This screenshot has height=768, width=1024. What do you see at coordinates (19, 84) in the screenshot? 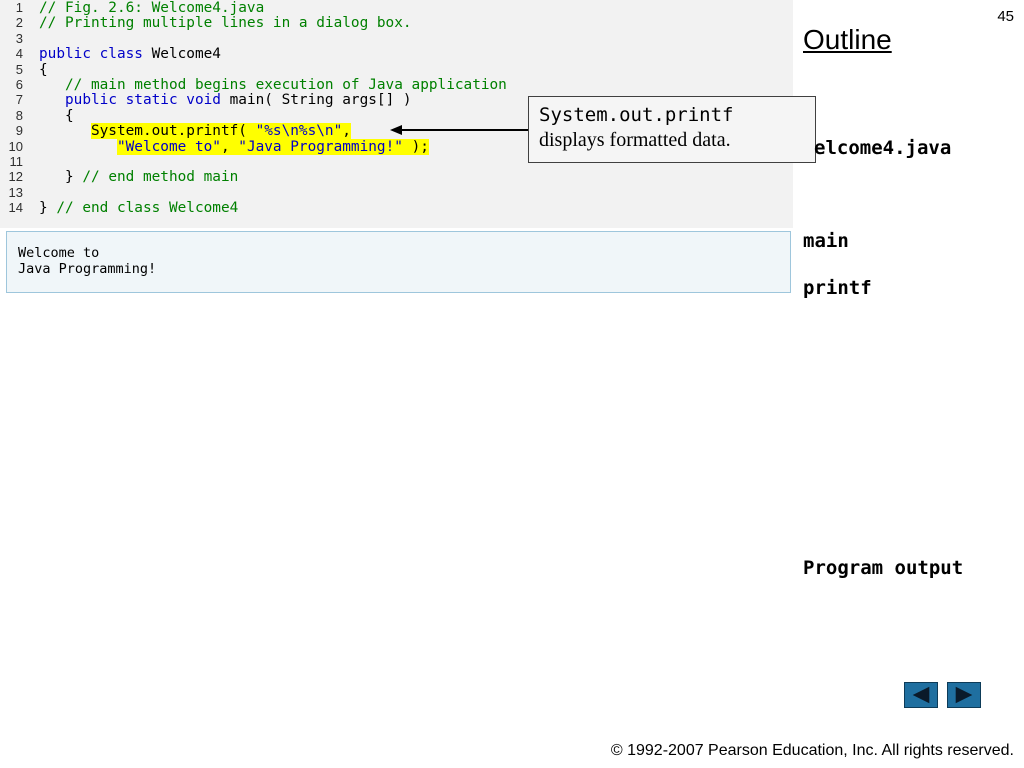
I see `line-number: 6` at bounding box center [19, 84].